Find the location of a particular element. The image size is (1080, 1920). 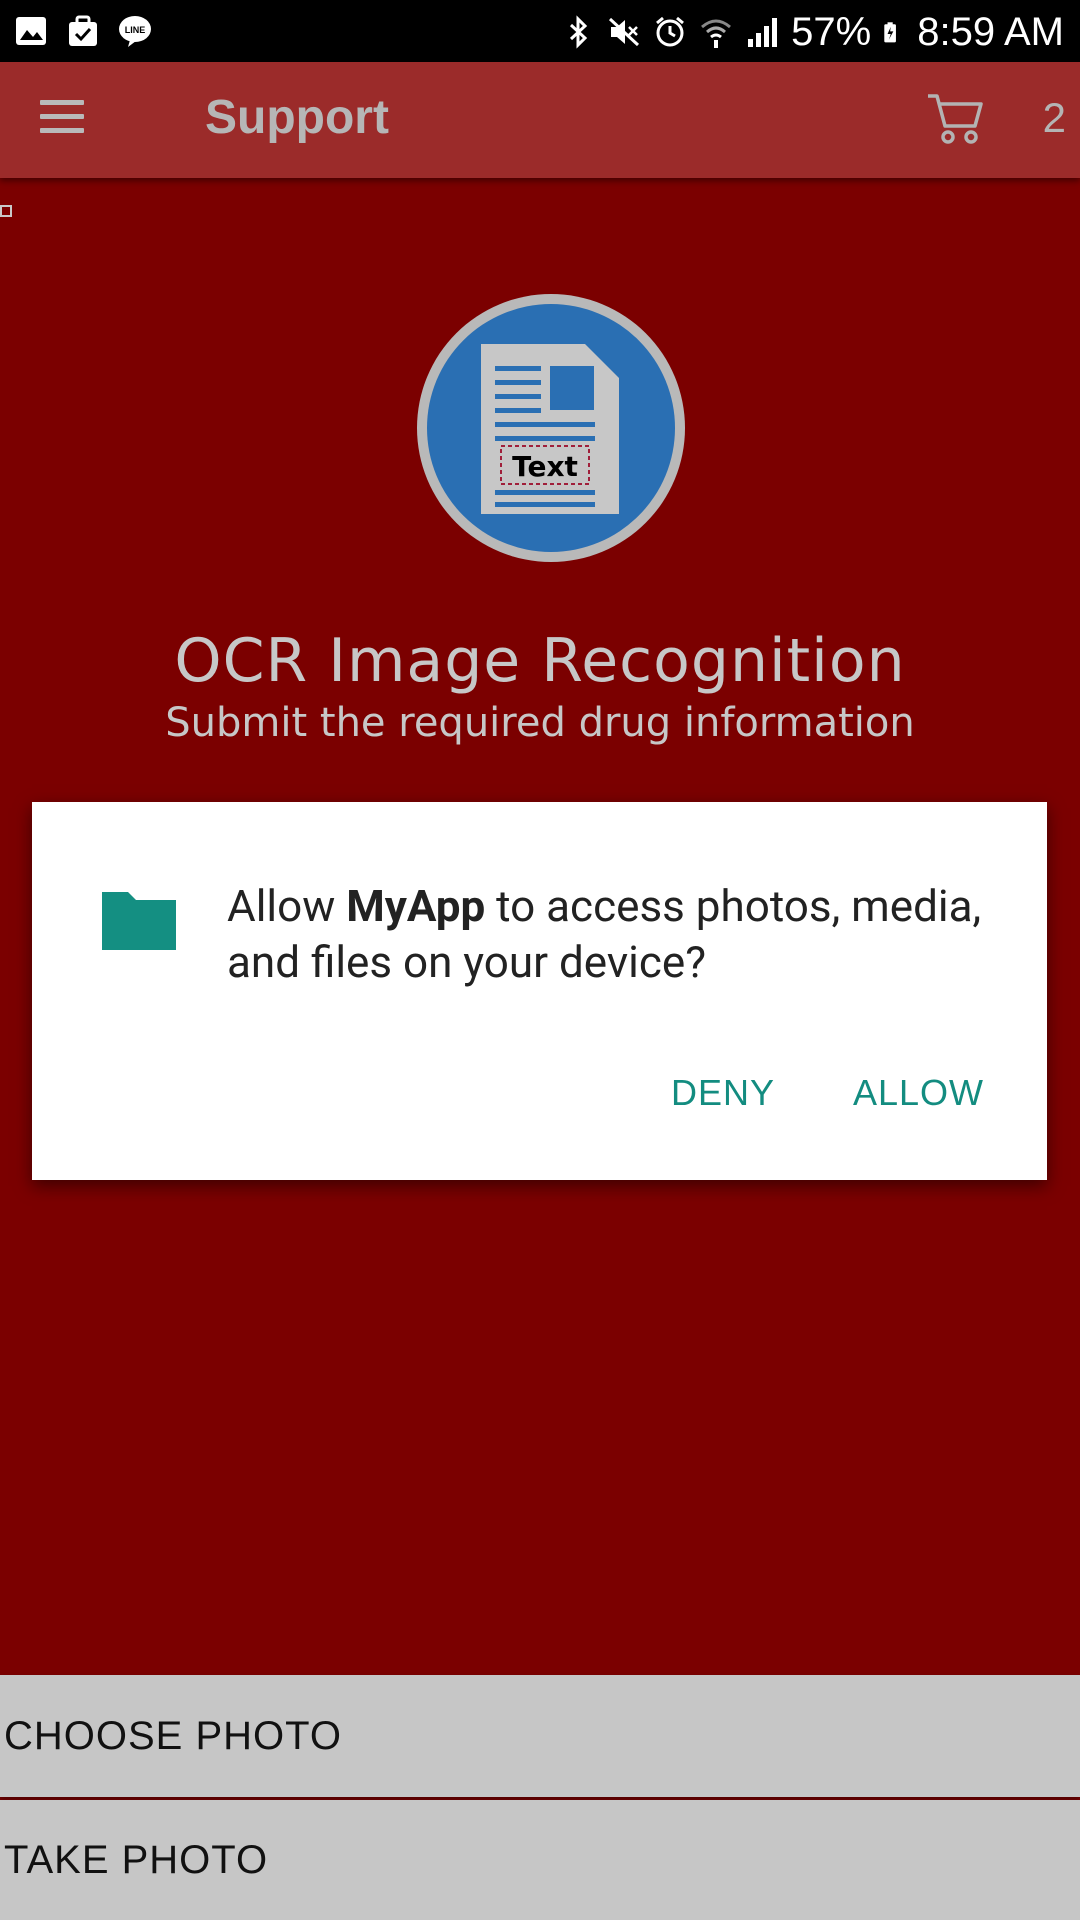

hero-title: OCR Image Recognition is located at coordinates (540, 661).